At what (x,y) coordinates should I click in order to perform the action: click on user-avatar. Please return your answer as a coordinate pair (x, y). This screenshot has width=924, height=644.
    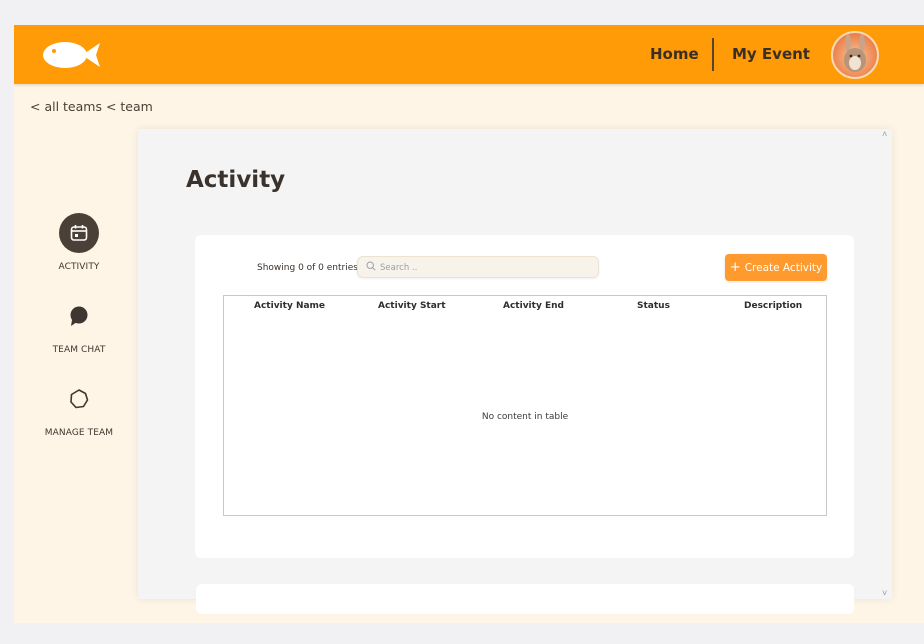
    Looking at the image, I should click on (855, 55).